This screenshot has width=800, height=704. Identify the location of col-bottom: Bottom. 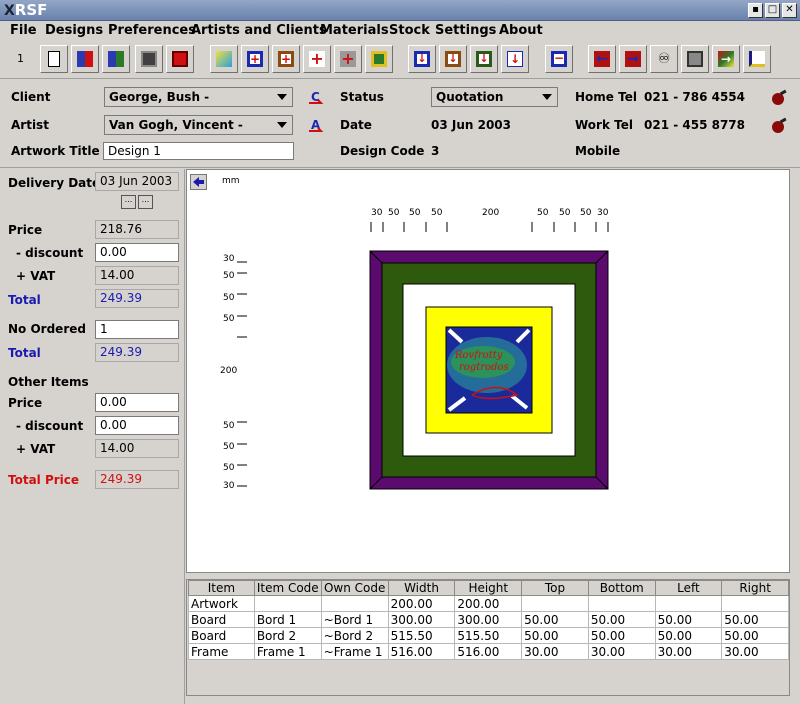
(621, 588).